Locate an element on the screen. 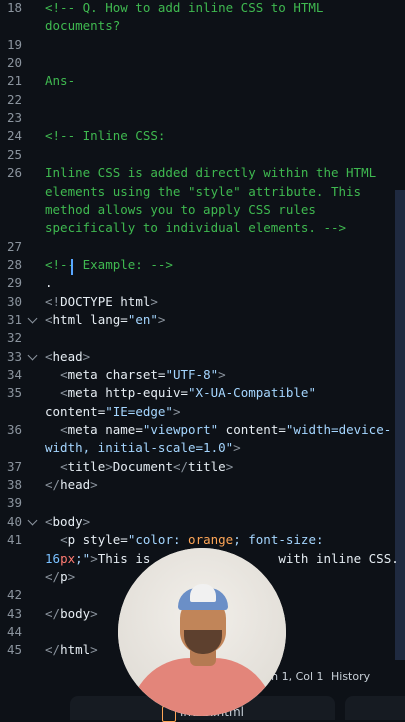 This screenshot has height=722, width=405. code-line: 20 is located at coordinates (202, 63).